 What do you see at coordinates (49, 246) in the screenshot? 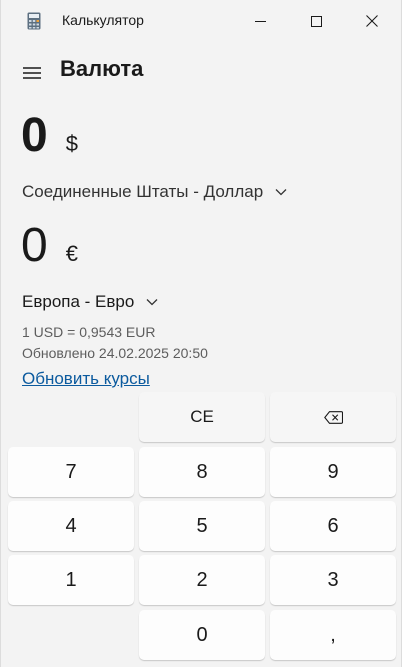
I see `to-value: 0 €` at bounding box center [49, 246].